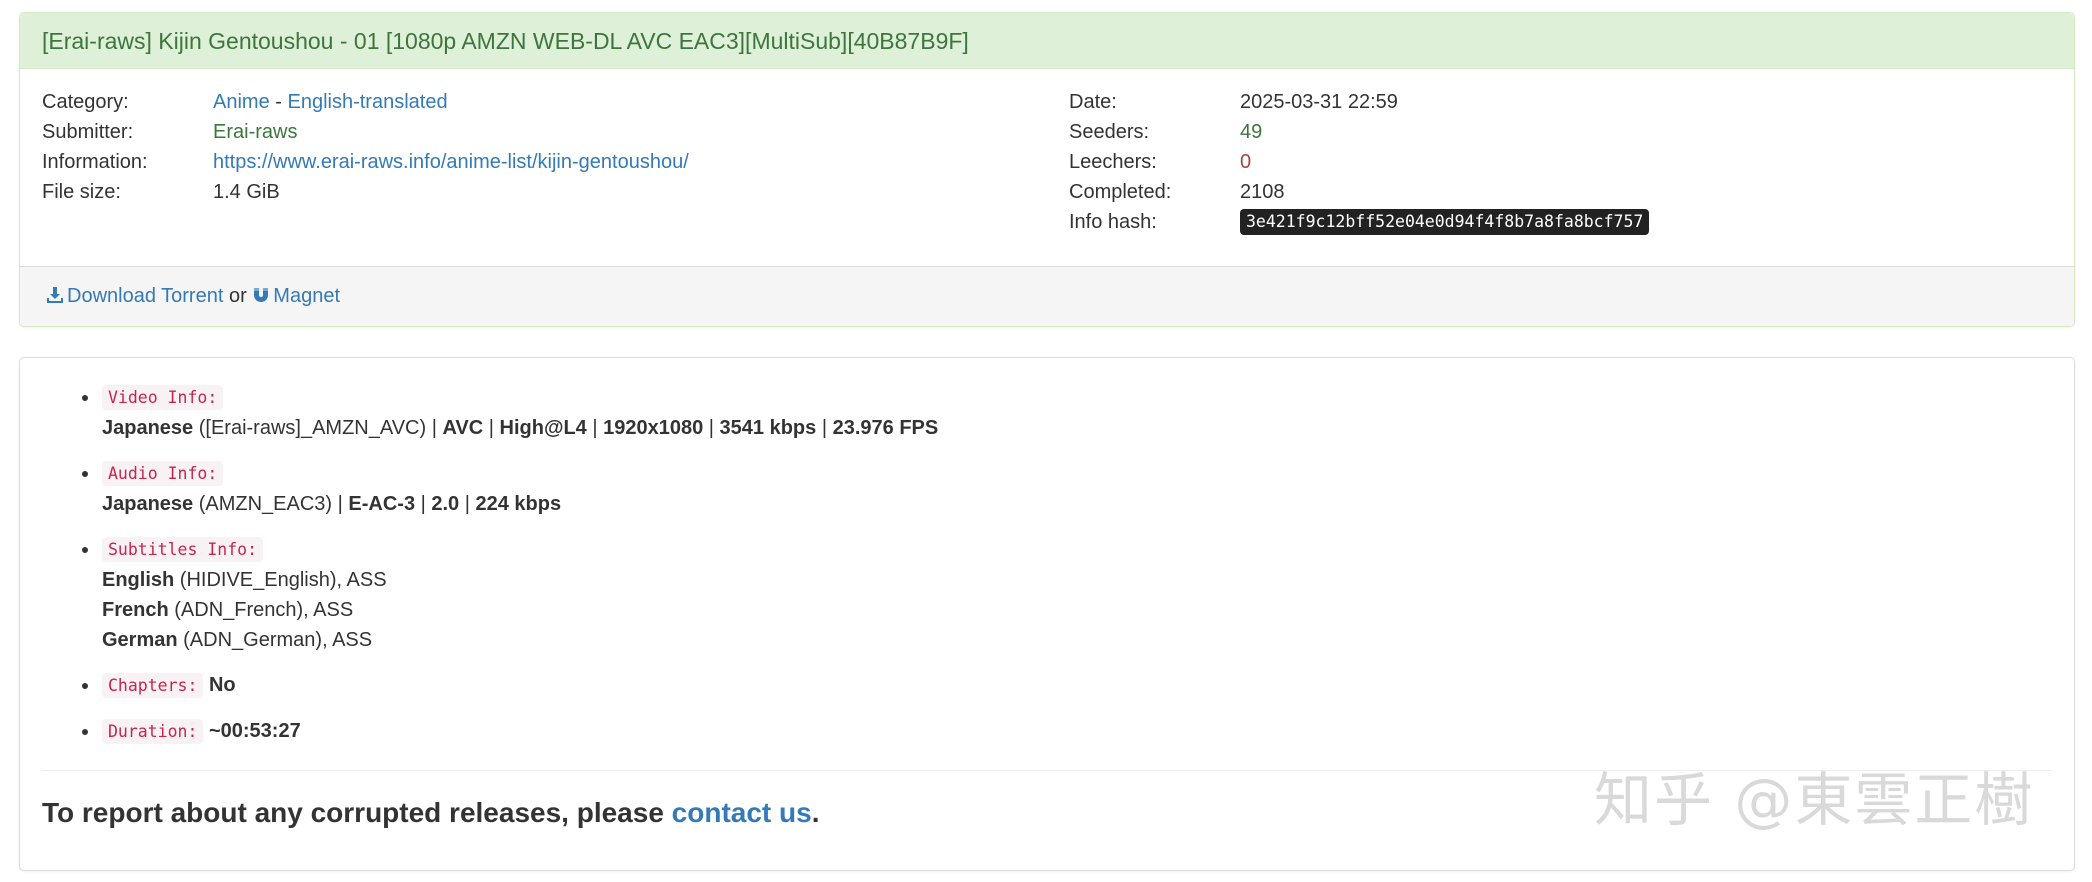 Image resolution: width=2092 pixels, height=882 pixels. I want to click on submitter-row: Submitter: Erai-raws, so click(522, 132).